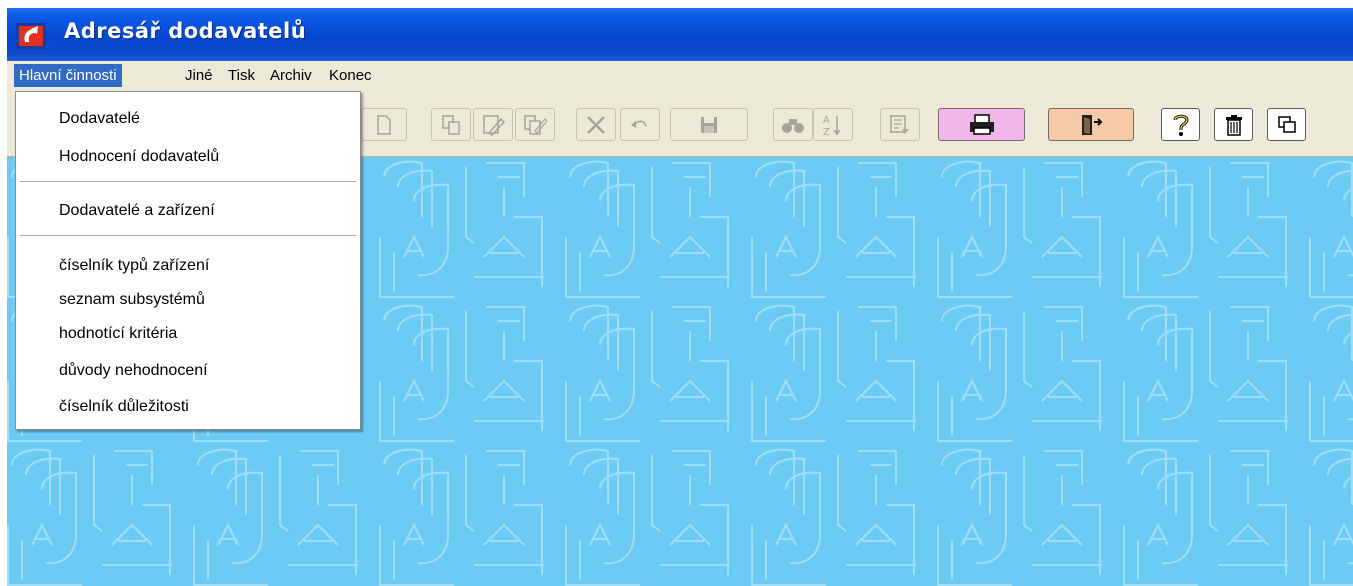  Describe the element at coordinates (241, 75) in the screenshot. I see `menu-tisk: Tisk` at that location.